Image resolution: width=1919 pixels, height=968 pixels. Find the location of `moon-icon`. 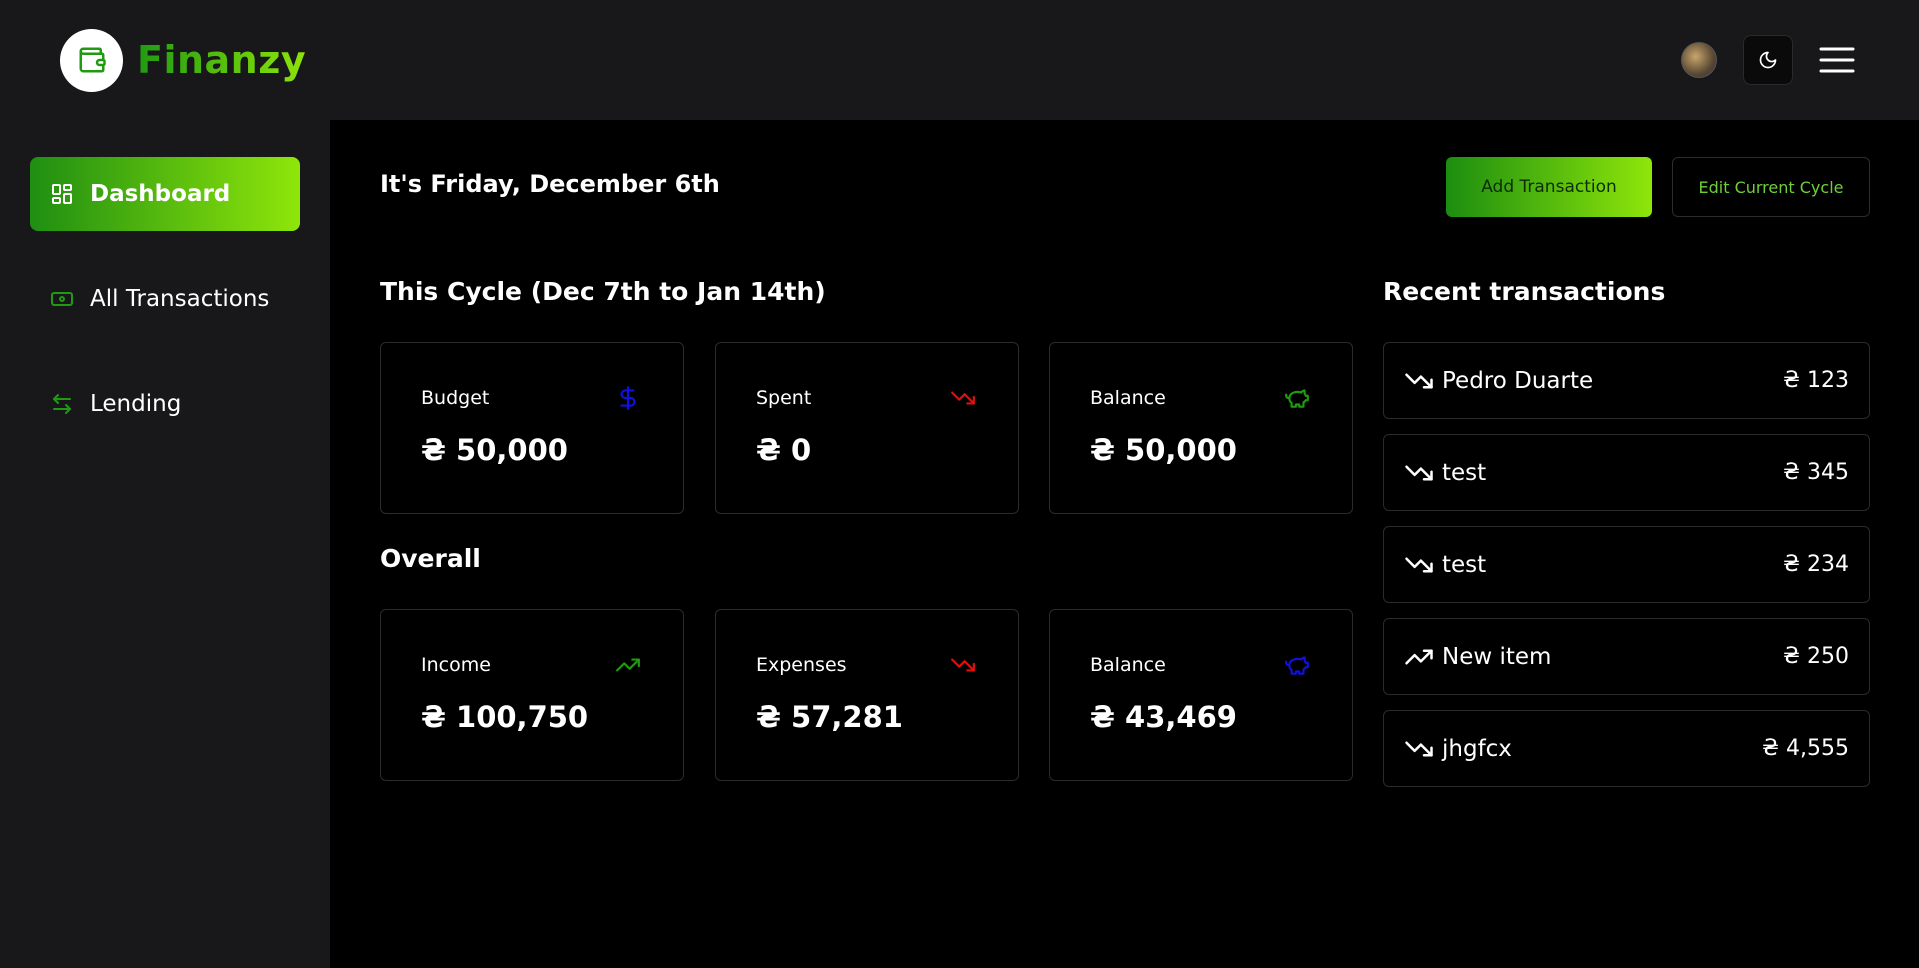

moon-icon is located at coordinates (1768, 60).